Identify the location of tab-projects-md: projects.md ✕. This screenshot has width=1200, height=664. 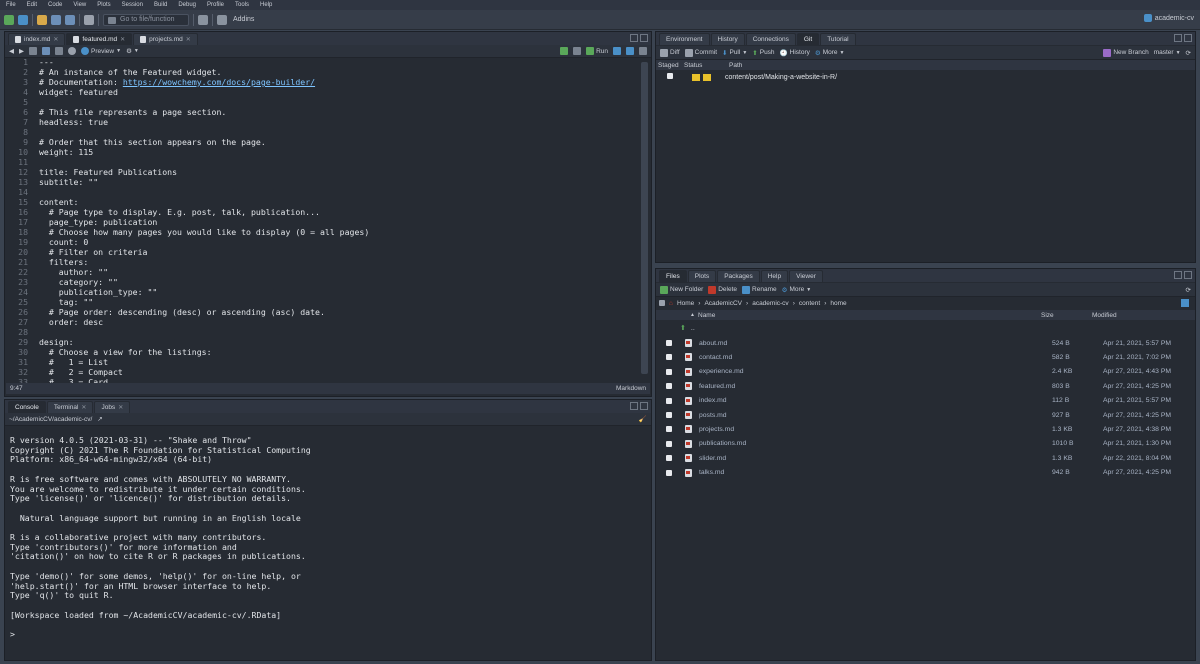
(165, 39).